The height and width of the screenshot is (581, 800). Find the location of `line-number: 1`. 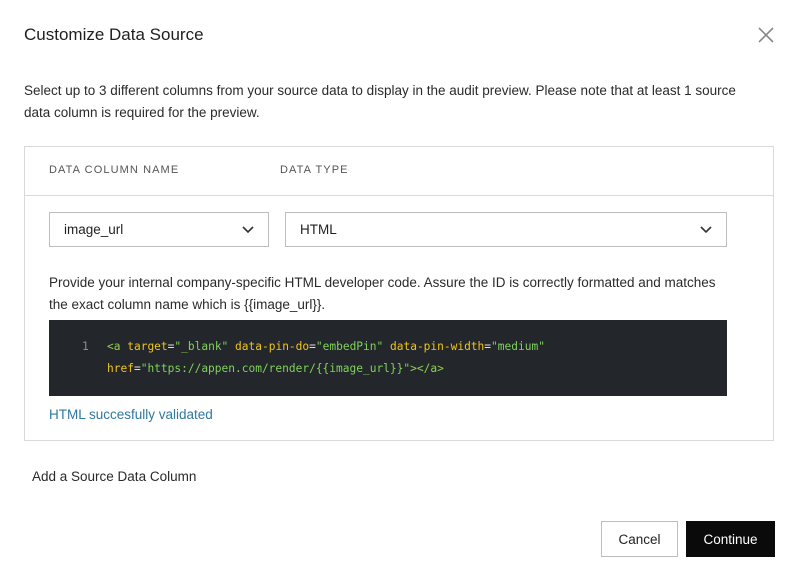

line-number: 1 is located at coordinates (85, 346).